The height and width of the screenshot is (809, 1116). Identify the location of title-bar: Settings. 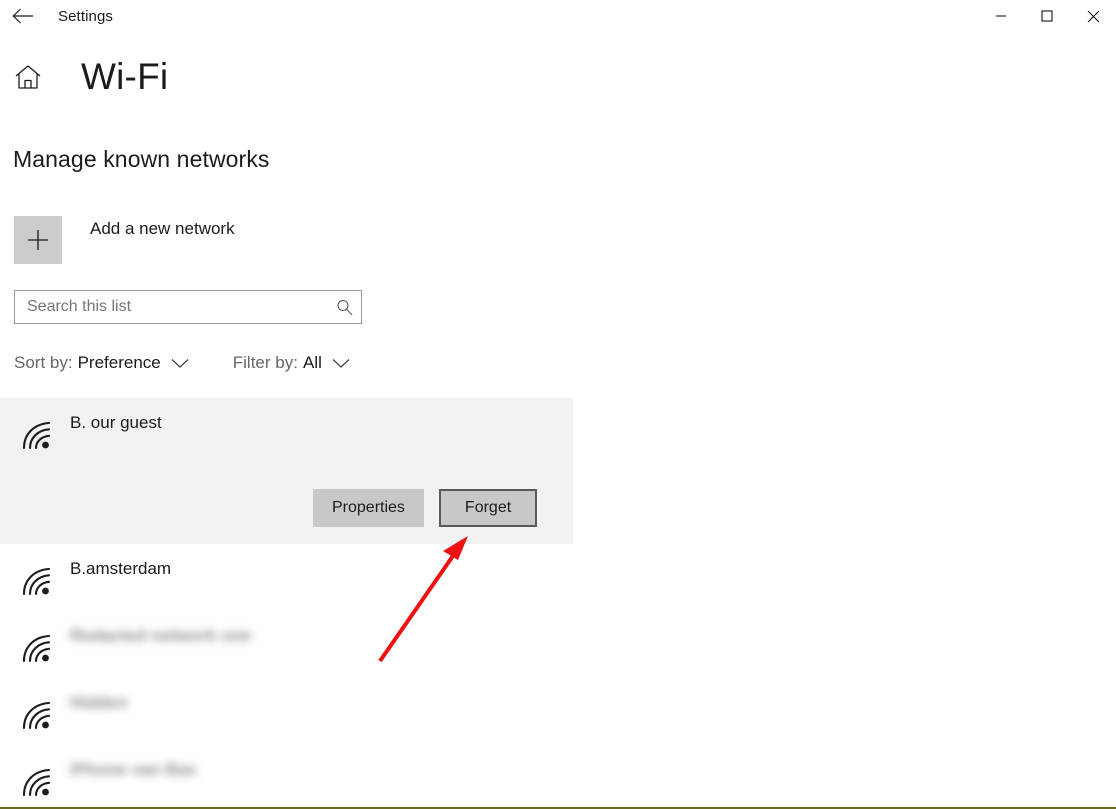
(558, 16).